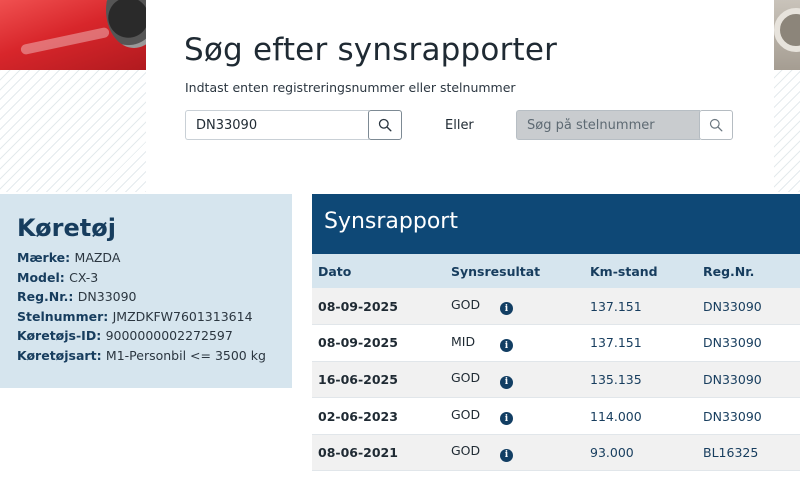 This screenshot has width=800, height=486. What do you see at coordinates (358, 453) in the screenshot?
I see `row-date: 08-06-2021` at bounding box center [358, 453].